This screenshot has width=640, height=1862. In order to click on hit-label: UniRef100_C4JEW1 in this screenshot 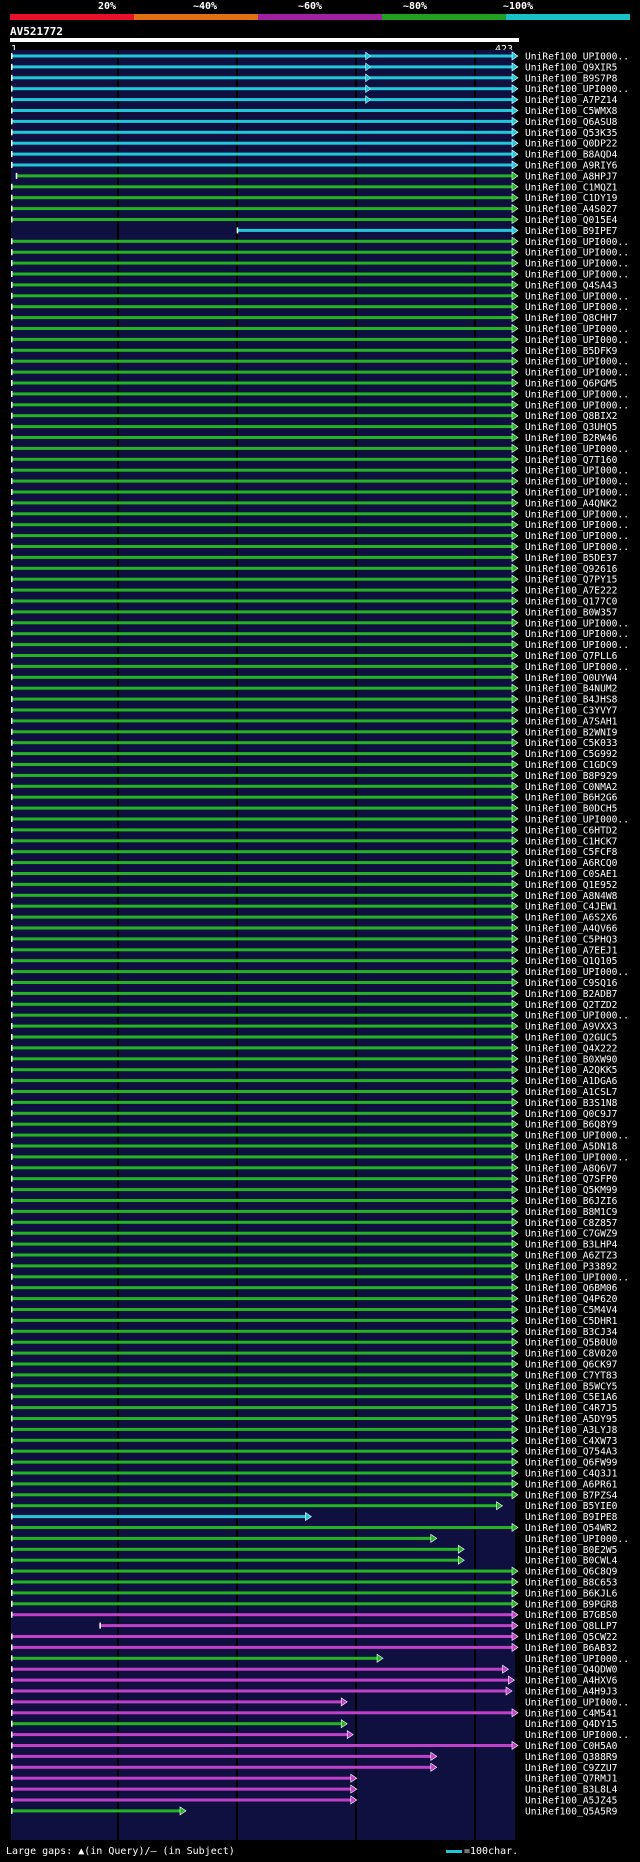, I will do `click(571, 907)`.